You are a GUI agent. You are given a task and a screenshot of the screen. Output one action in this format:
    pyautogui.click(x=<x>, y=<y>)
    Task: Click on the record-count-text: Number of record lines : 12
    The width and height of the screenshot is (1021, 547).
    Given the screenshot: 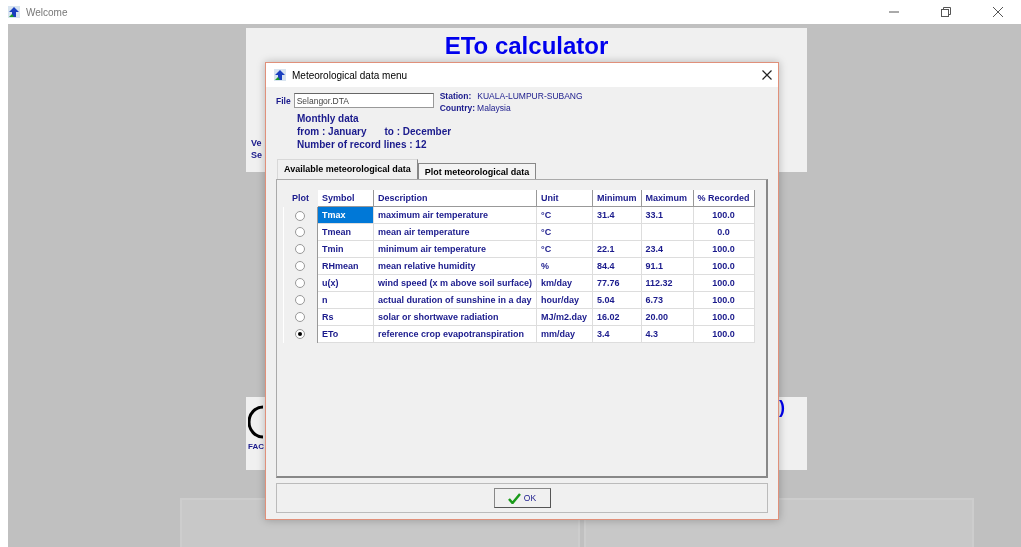 What is the action you would take?
    pyautogui.click(x=362, y=144)
    